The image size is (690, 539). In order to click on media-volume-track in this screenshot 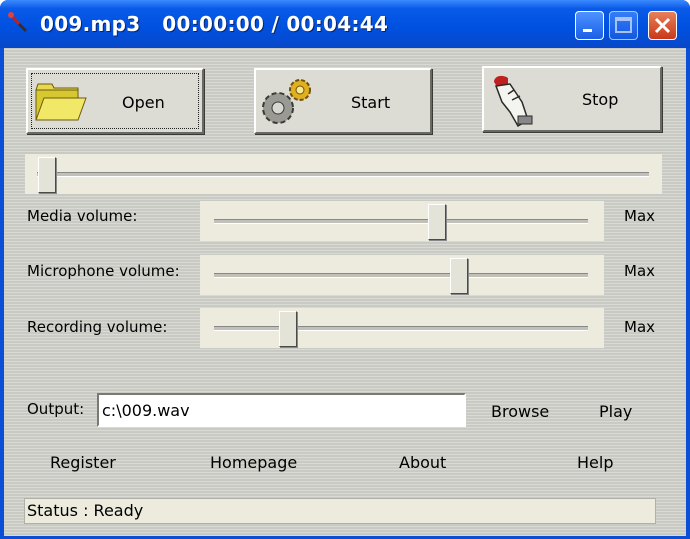, I will do `click(401, 221)`.